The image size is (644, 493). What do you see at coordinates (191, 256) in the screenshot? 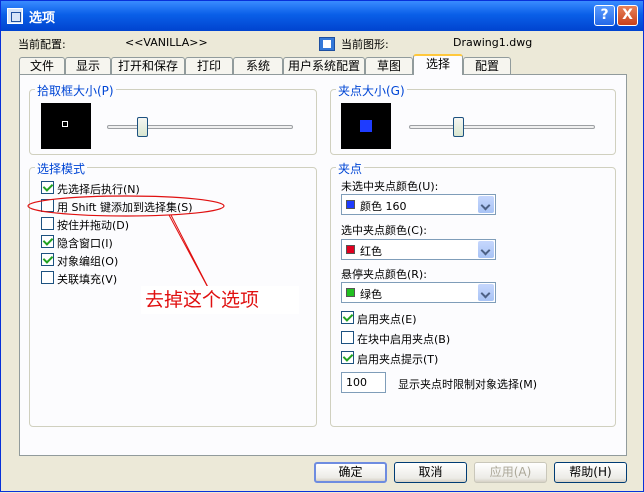
I see `annotation-arrow` at bounding box center [191, 256].